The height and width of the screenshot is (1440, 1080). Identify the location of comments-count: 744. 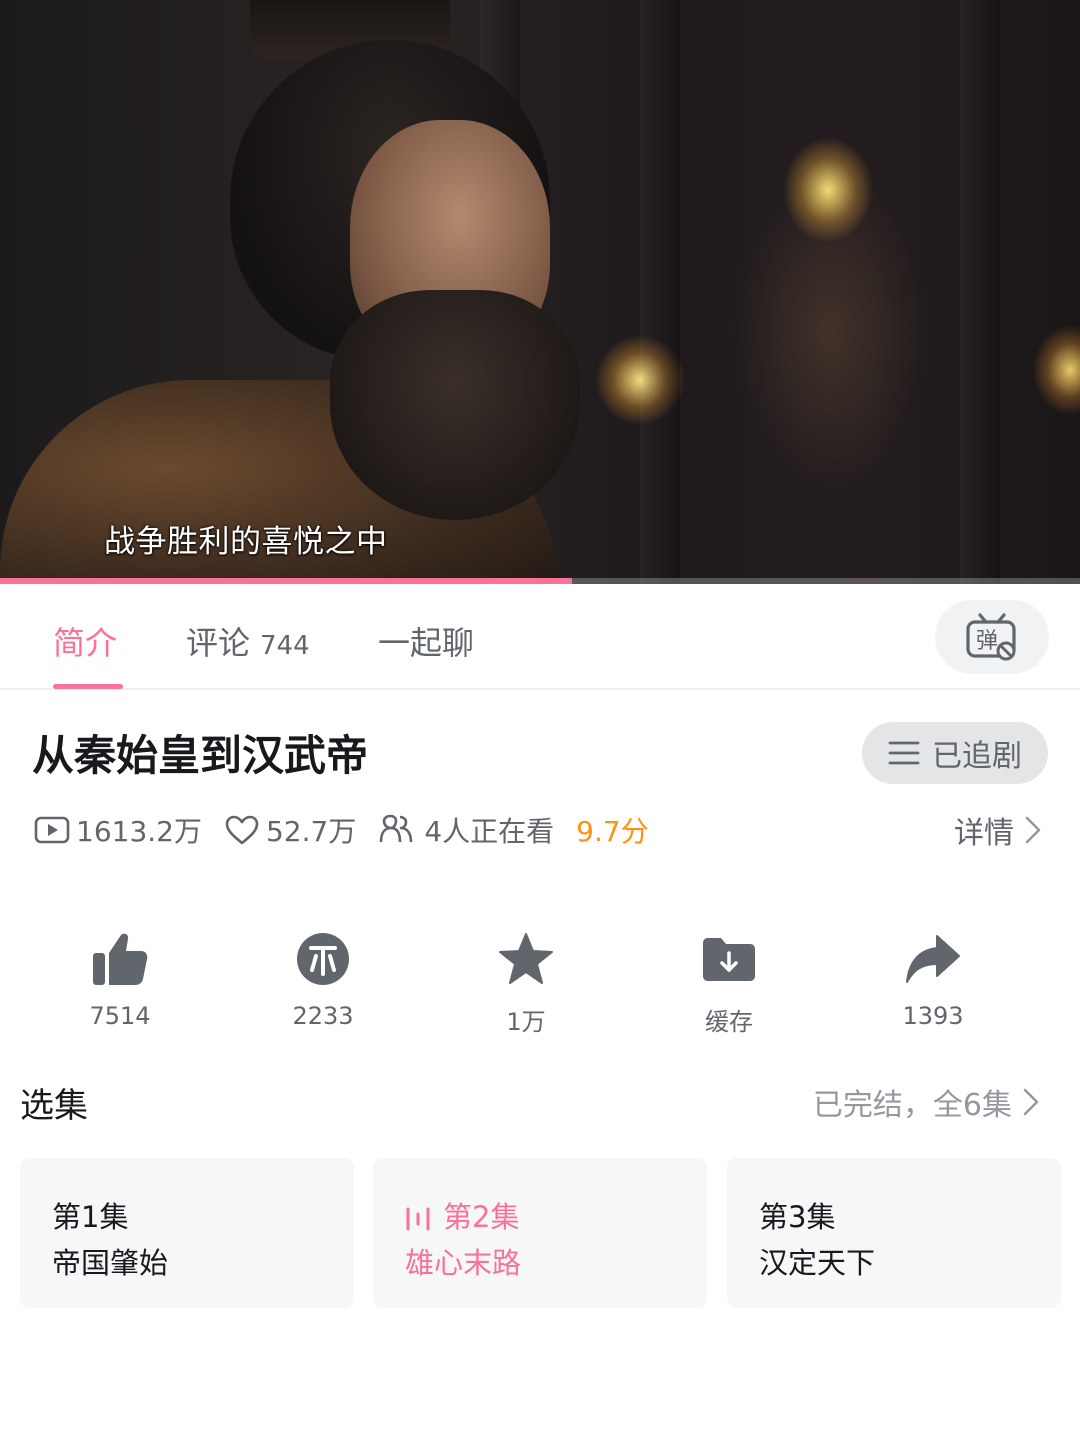
(285, 646).